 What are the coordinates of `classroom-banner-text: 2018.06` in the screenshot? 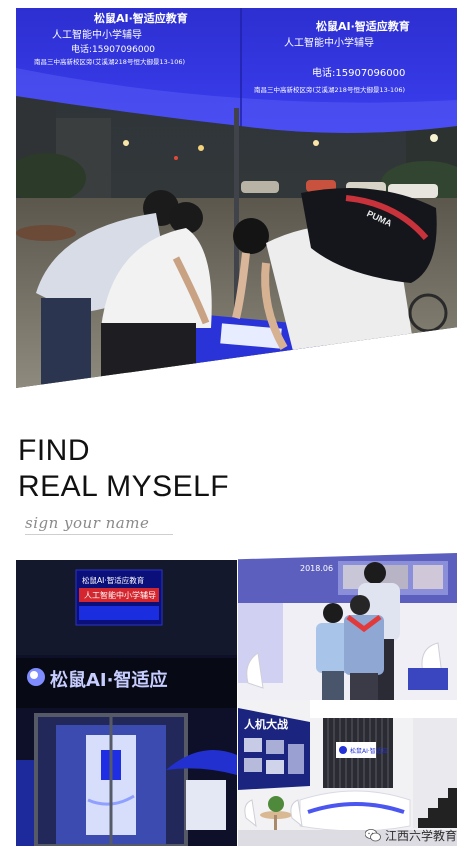 It's located at (316, 568).